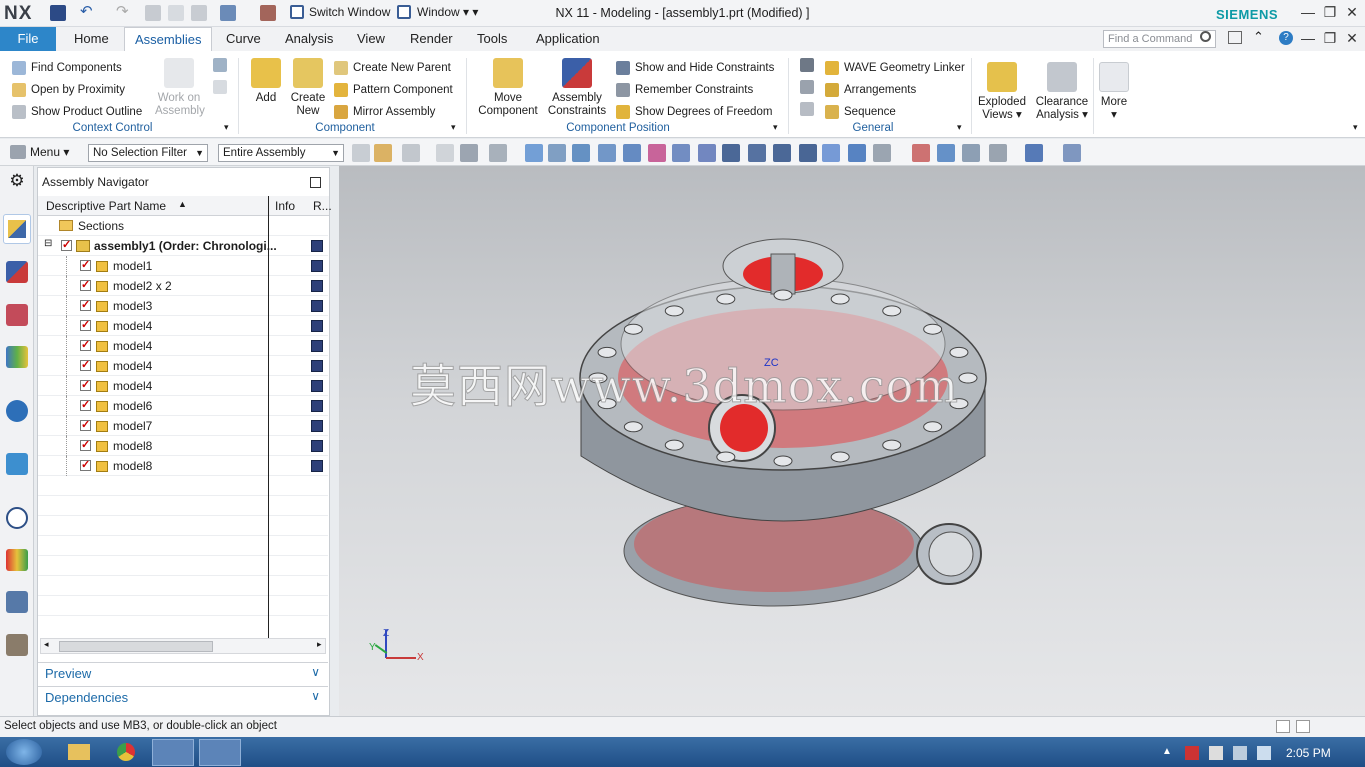  What do you see at coordinates (1308, 38) in the screenshot?
I see `doc-minimize-icon: —` at bounding box center [1308, 38].